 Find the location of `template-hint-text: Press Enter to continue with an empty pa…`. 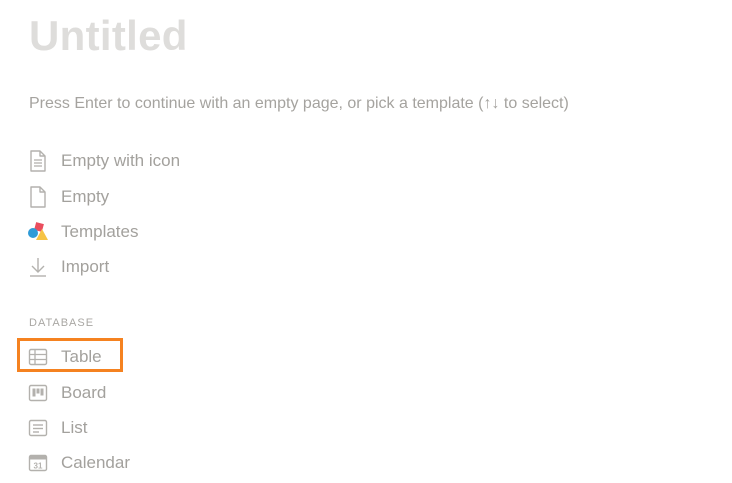

template-hint-text: Press Enter to continue with an empty pa… is located at coordinates (299, 103).